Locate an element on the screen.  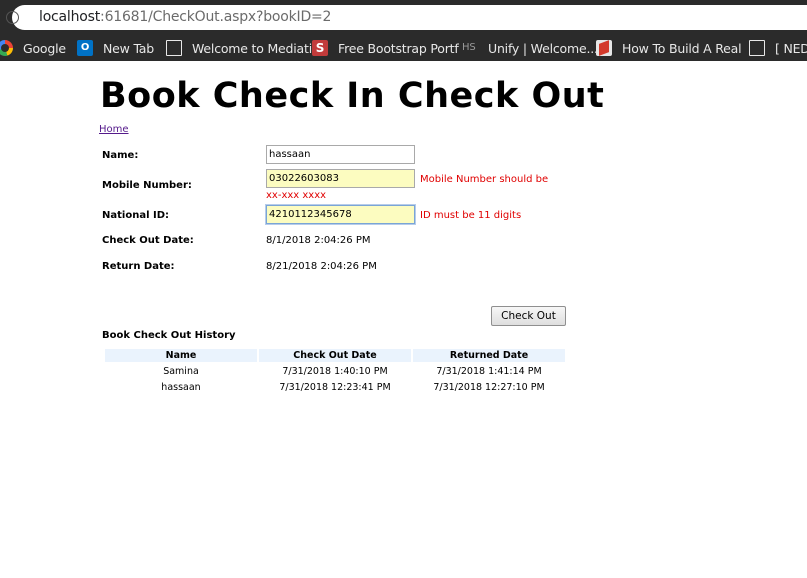
url-box: localhost:61681/CheckOut.aspx?bookID=2 is located at coordinates (406, 17).